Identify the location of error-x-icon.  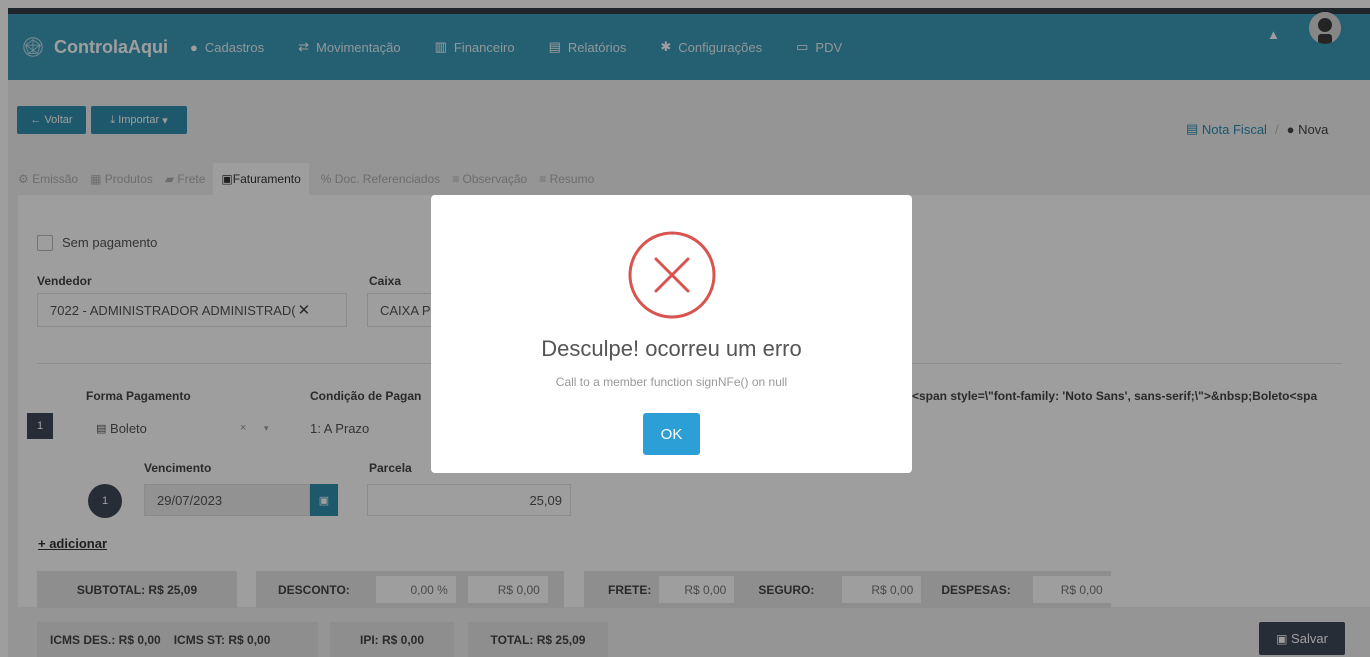
(672, 275).